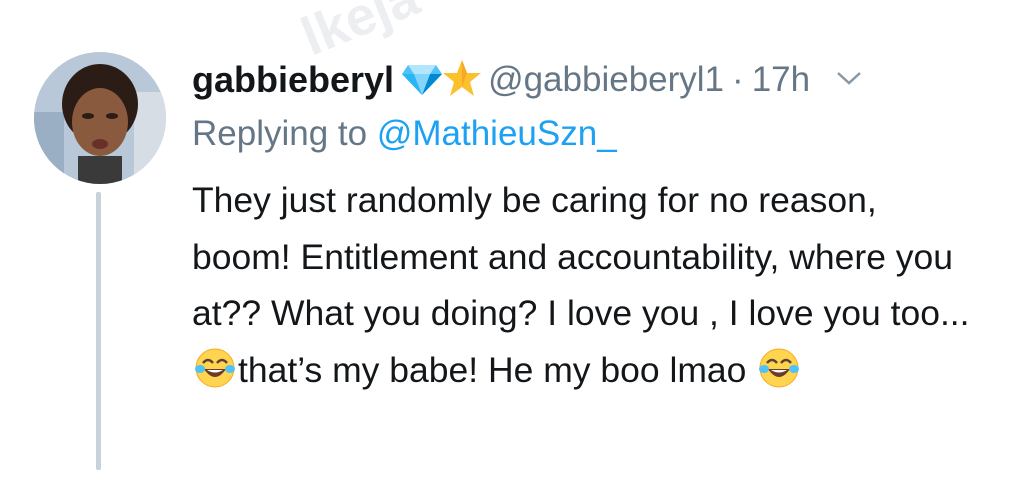 This screenshot has height=491, width=1024. I want to click on replying-to: Replying to @MathieuSzn_, so click(592, 134).